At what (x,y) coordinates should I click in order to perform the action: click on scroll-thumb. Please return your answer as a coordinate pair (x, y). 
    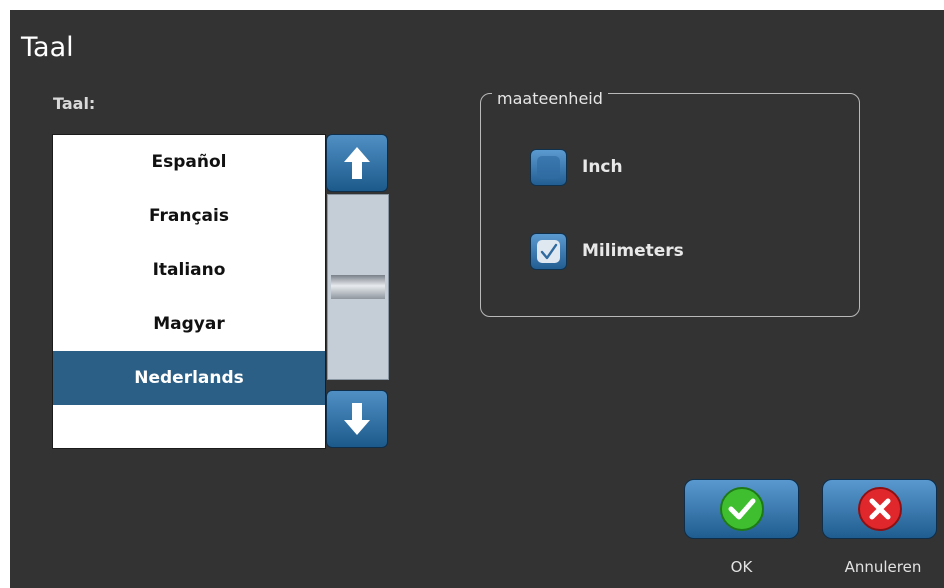
    Looking at the image, I should click on (358, 287).